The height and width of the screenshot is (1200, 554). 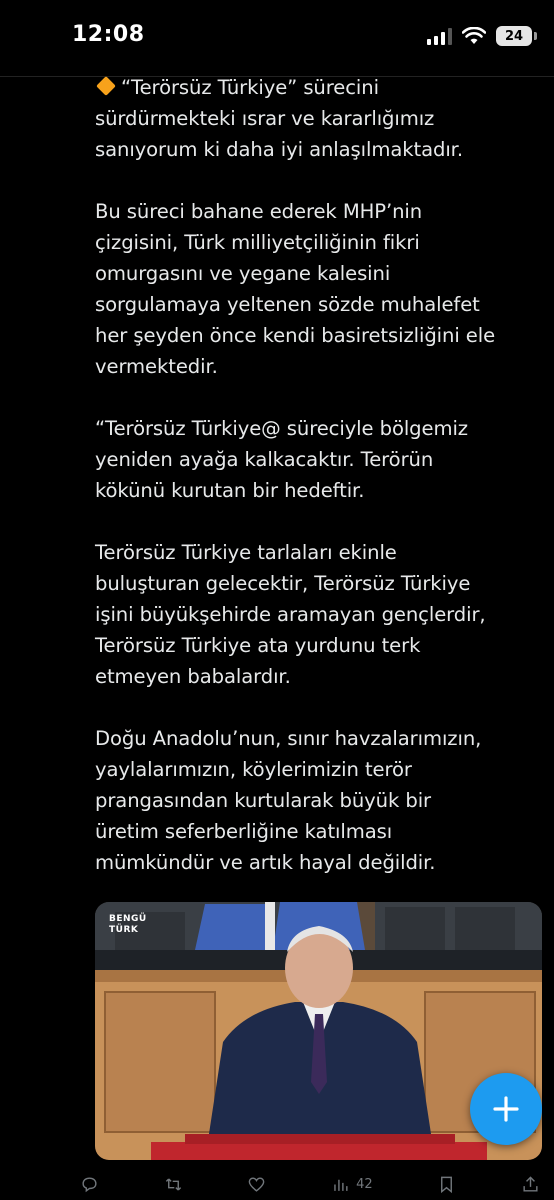 I want to click on tweet-line: çizgisini, Türk milliyetçiliğinin fikri, so click(x=257, y=242).